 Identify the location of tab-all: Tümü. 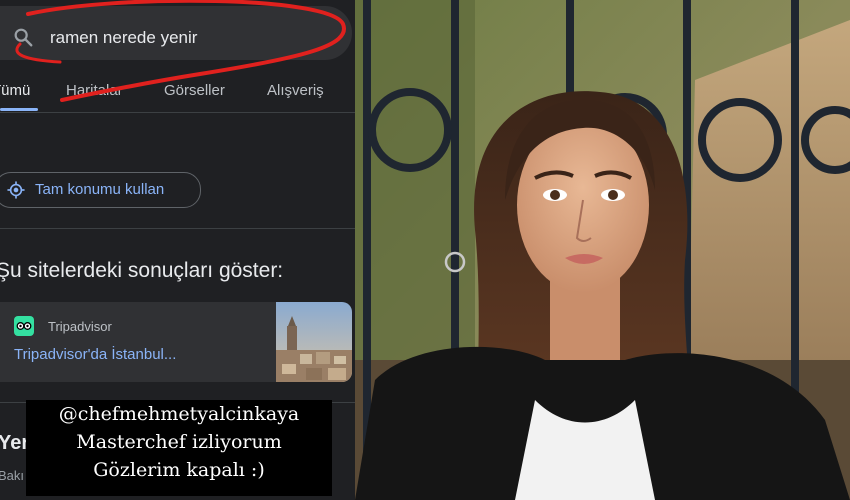
(15, 90).